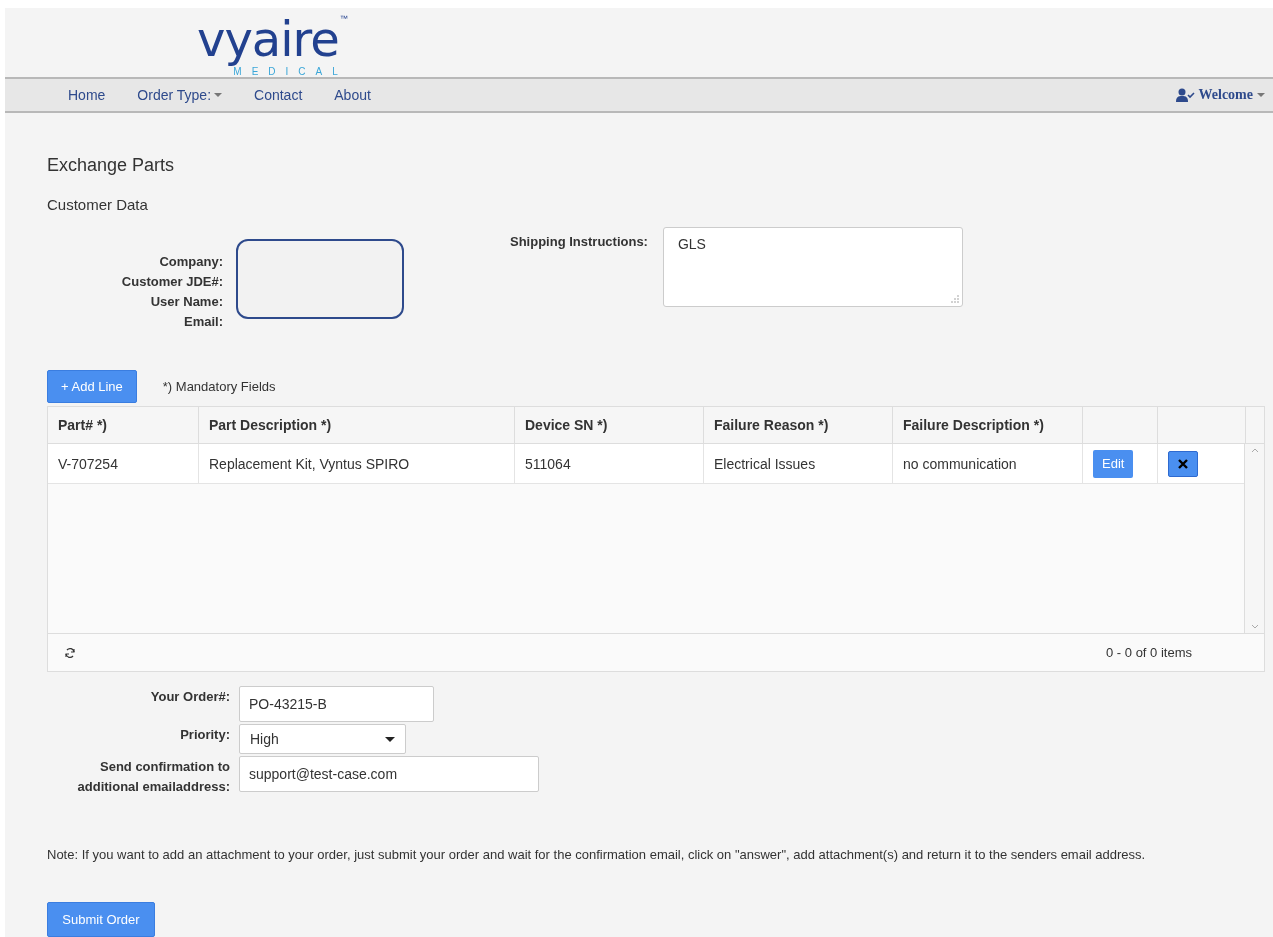 This screenshot has width=1273, height=937. I want to click on attachment-note: Note: If you want to add an attachment to your order, just submit your order and wait for the confirmation email, click on "answer", add attachment(s) and return it to the senders email address., so click(597, 854).